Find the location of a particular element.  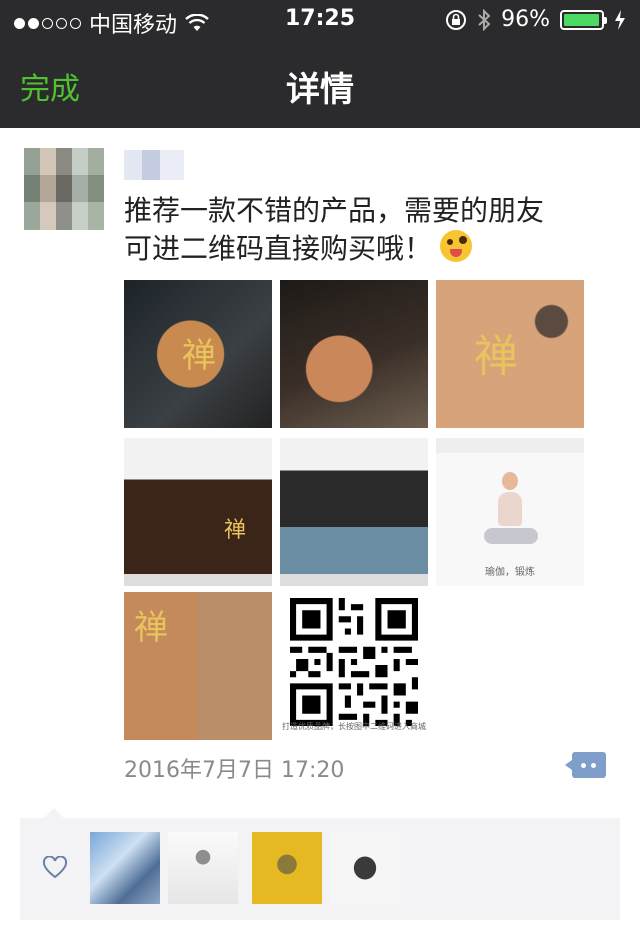

image-tile-1: 禅 is located at coordinates (198, 354).